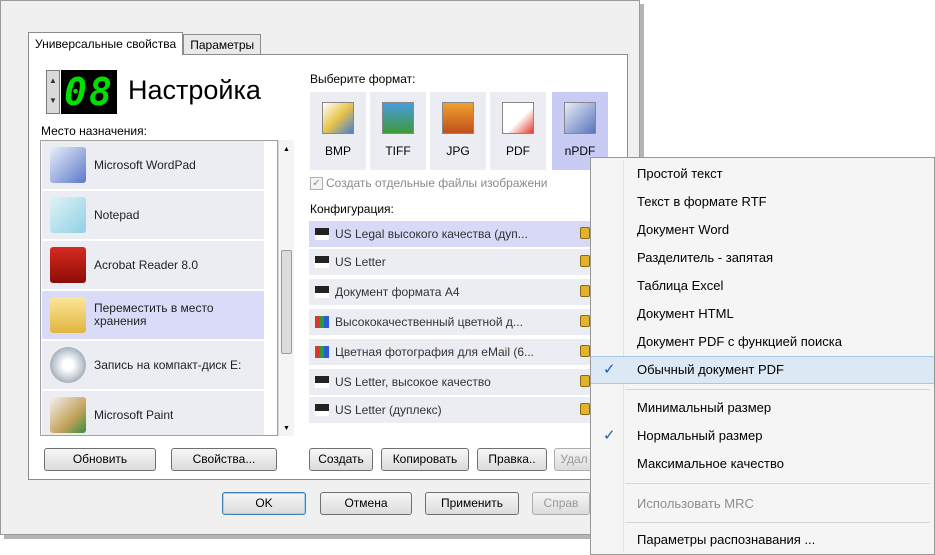 This screenshot has height=555, width=935. What do you see at coordinates (398, 151) in the screenshot?
I see `format-label-tiff: TIFF` at bounding box center [398, 151].